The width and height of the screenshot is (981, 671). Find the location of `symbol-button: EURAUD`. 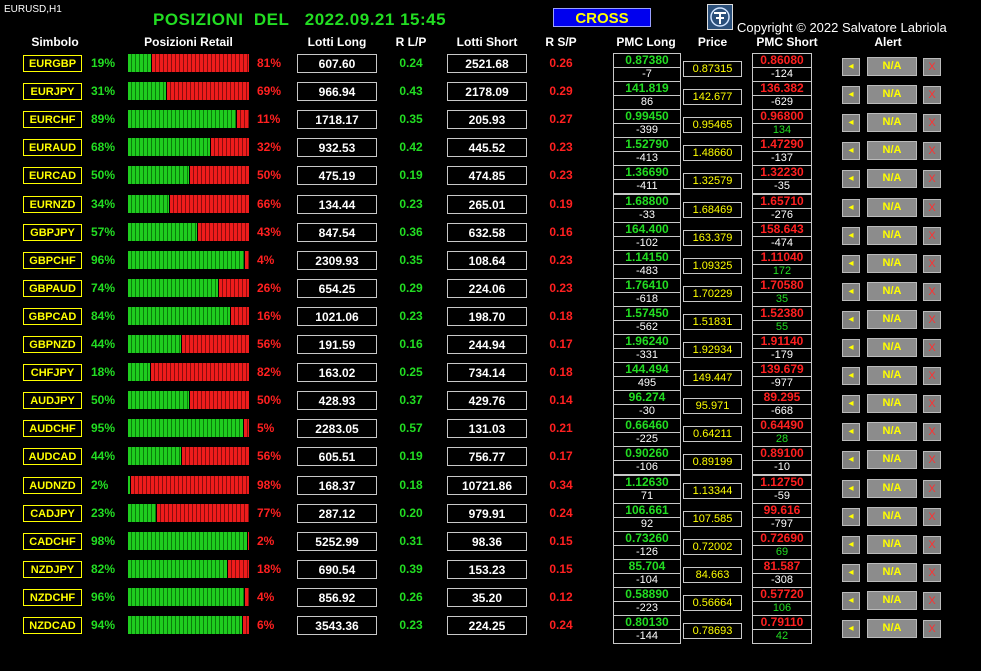

symbol-button: EURAUD is located at coordinates (52, 147).